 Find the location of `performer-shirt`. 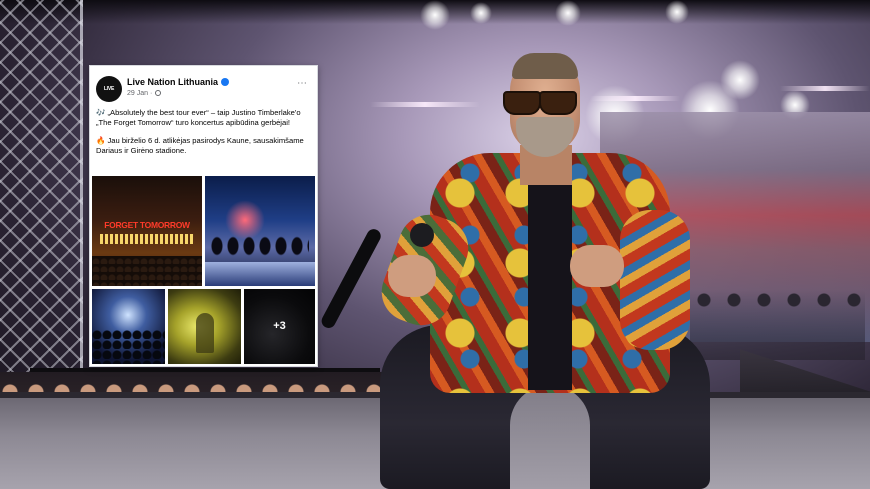

performer-shirt is located at coordinates (550, 285).